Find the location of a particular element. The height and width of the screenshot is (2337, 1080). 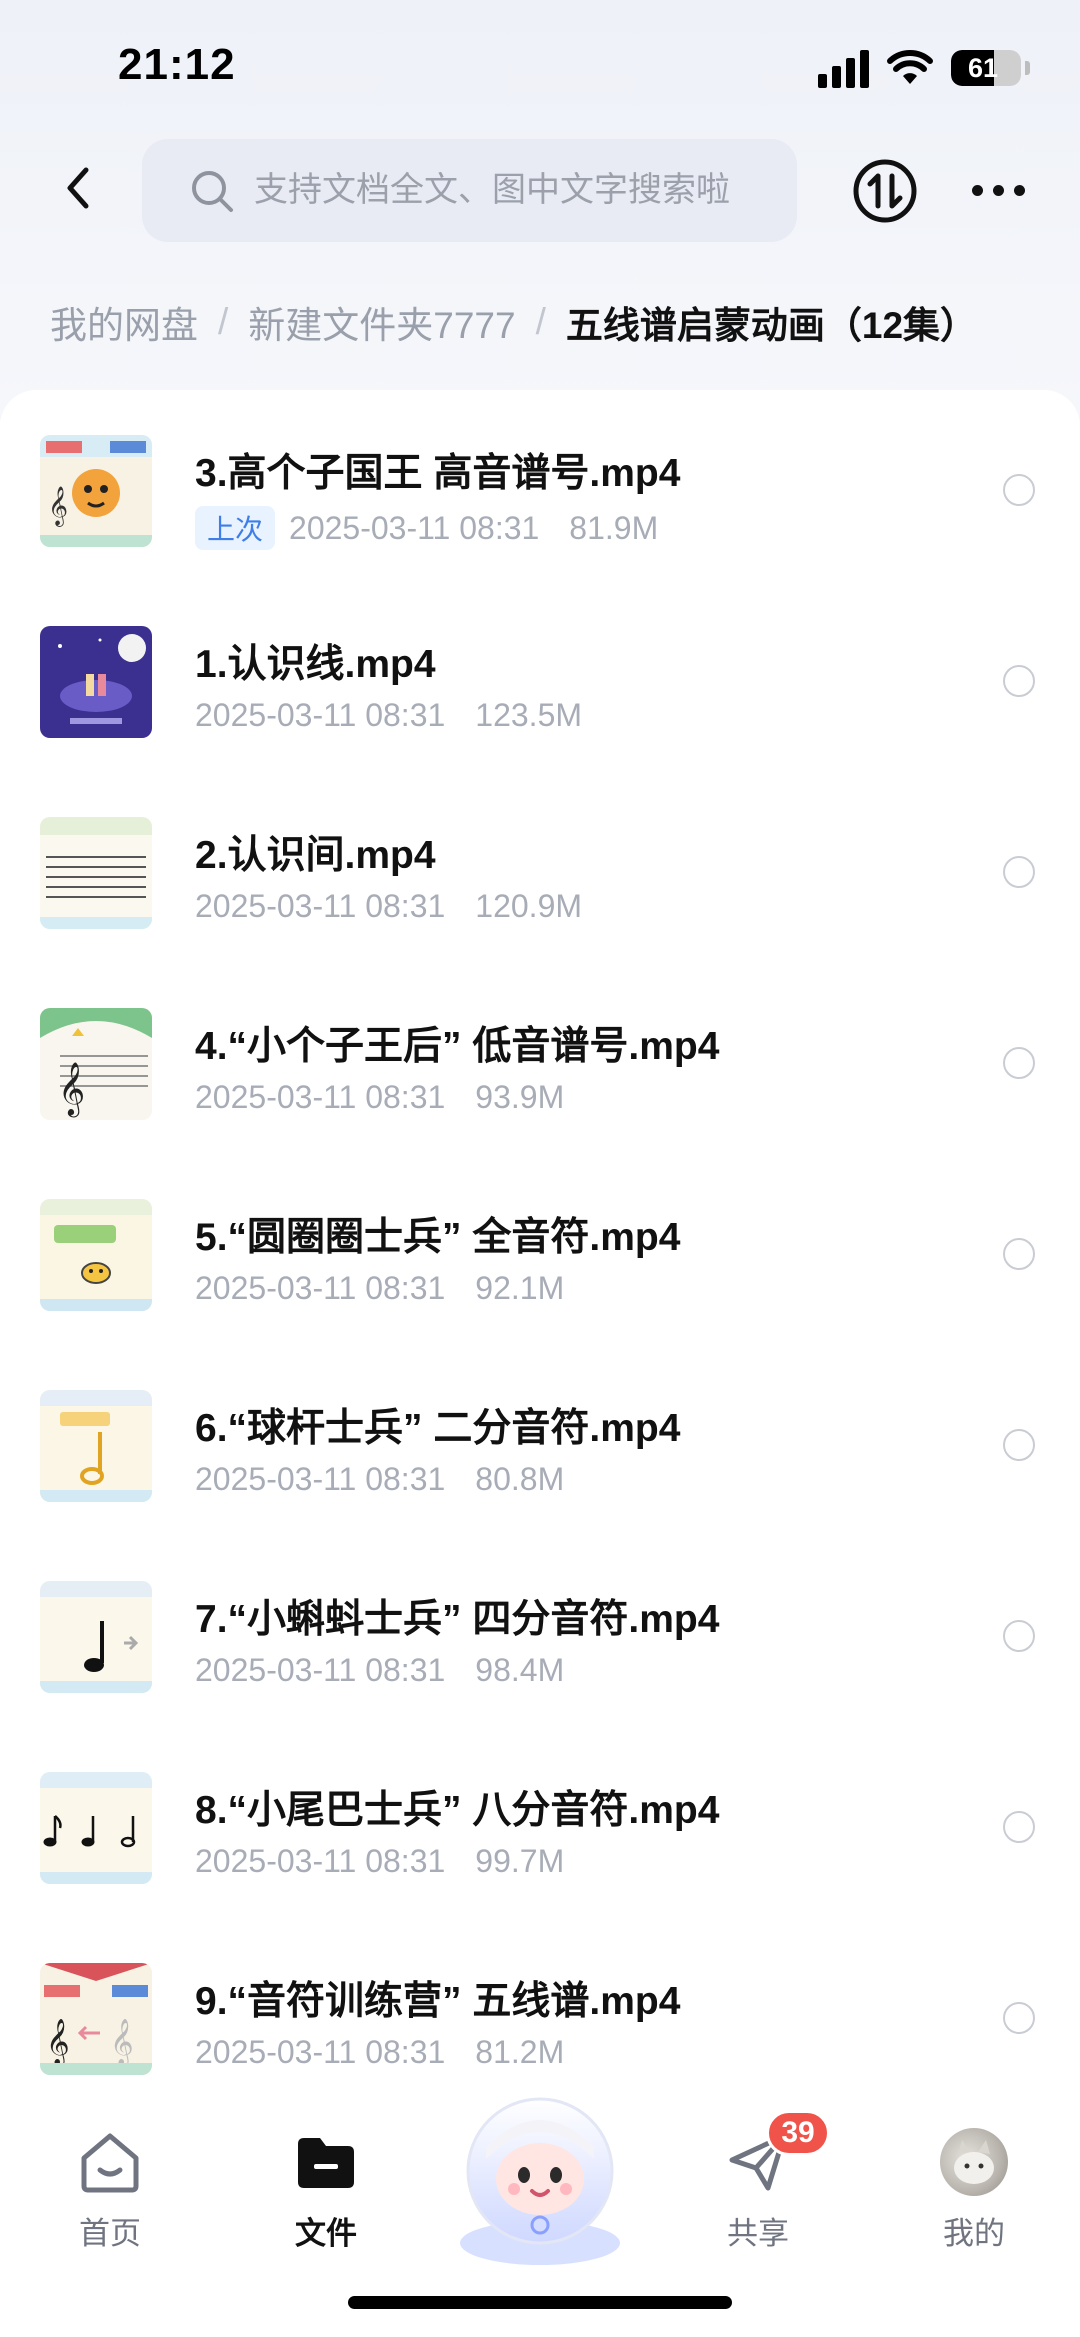

file-row: 6.“球杆士兵” 二分音符.mp4 2025-03-11 08:31 80.8M is located at coordinates (540, 1440).